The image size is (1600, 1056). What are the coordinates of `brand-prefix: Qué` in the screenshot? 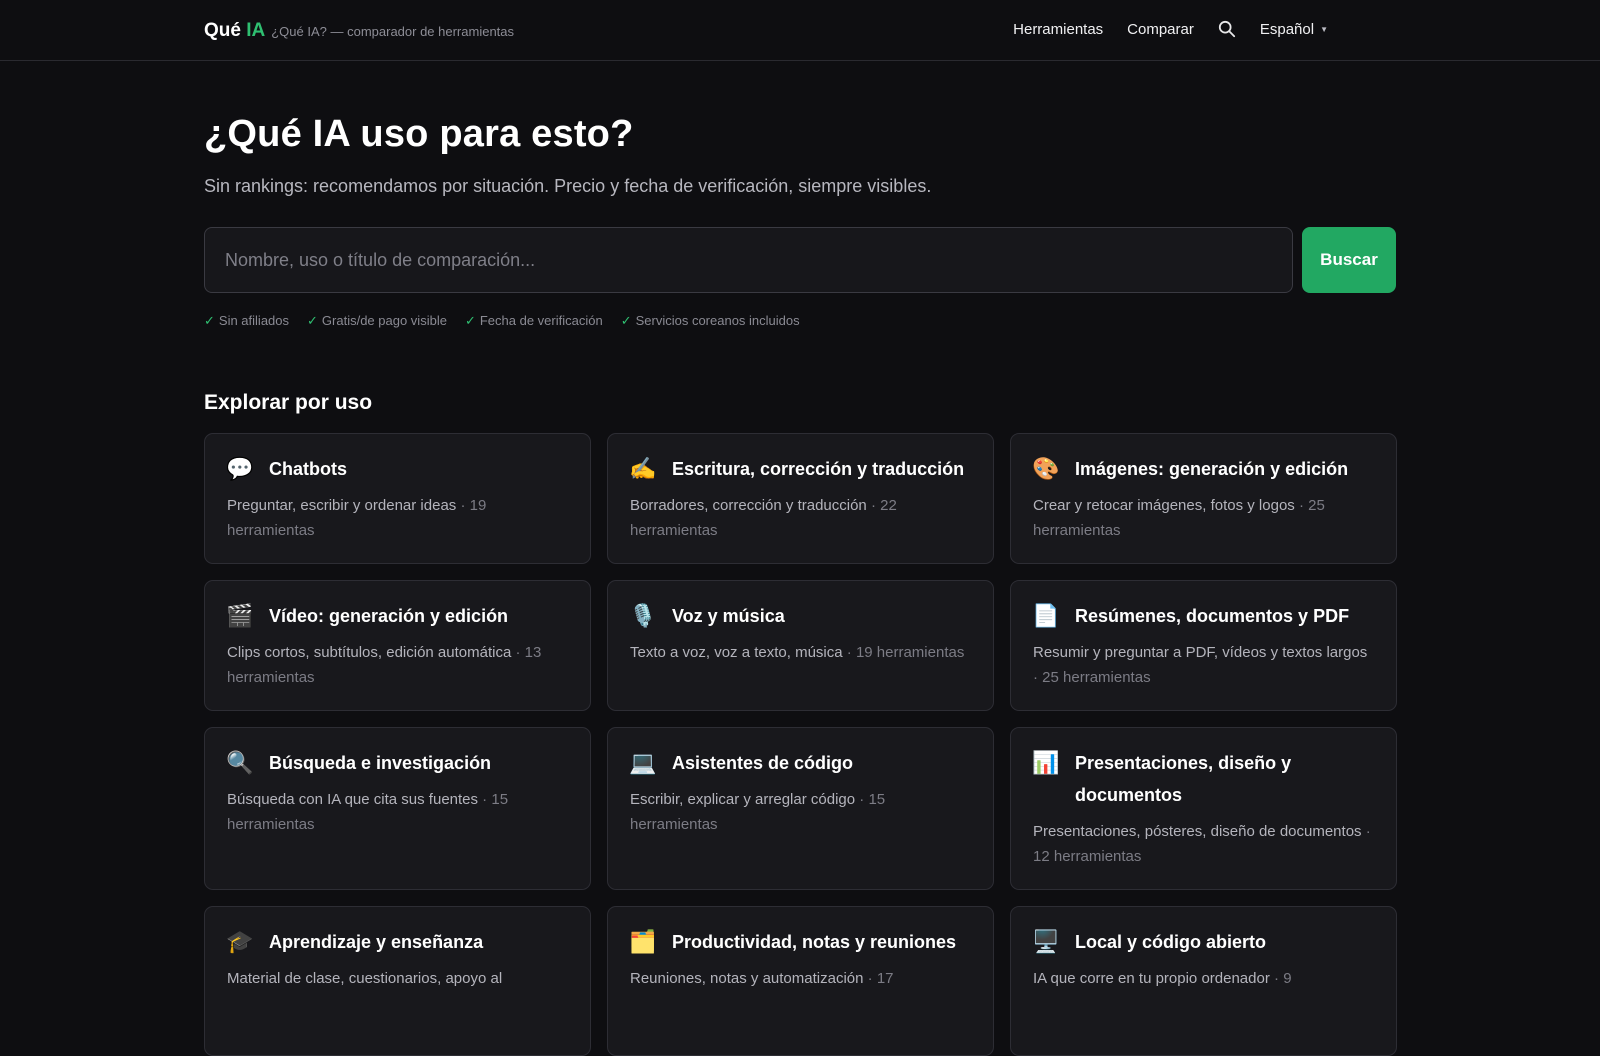 It's located at (222, 30).